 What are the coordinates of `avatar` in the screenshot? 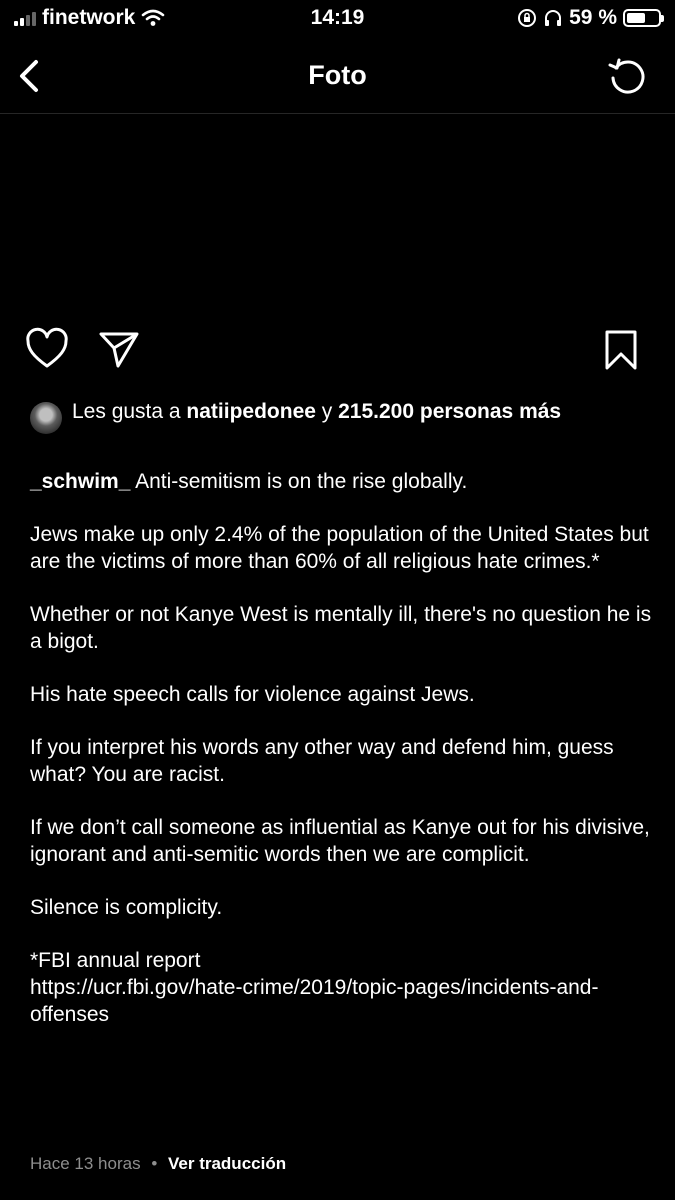 It's located at (46, 418).